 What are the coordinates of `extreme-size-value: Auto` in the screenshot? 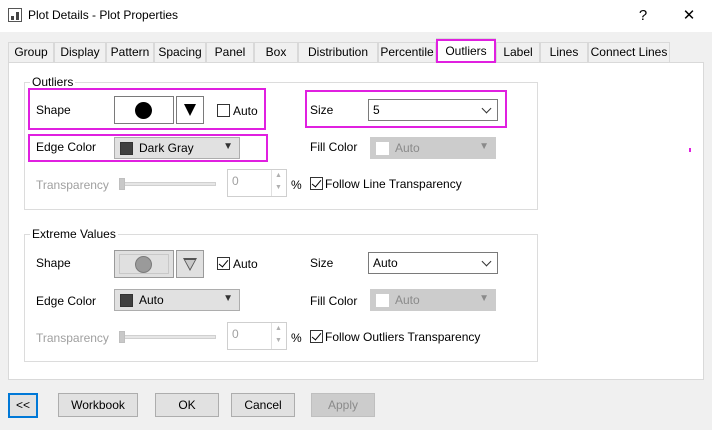 It's located at (385, 263).